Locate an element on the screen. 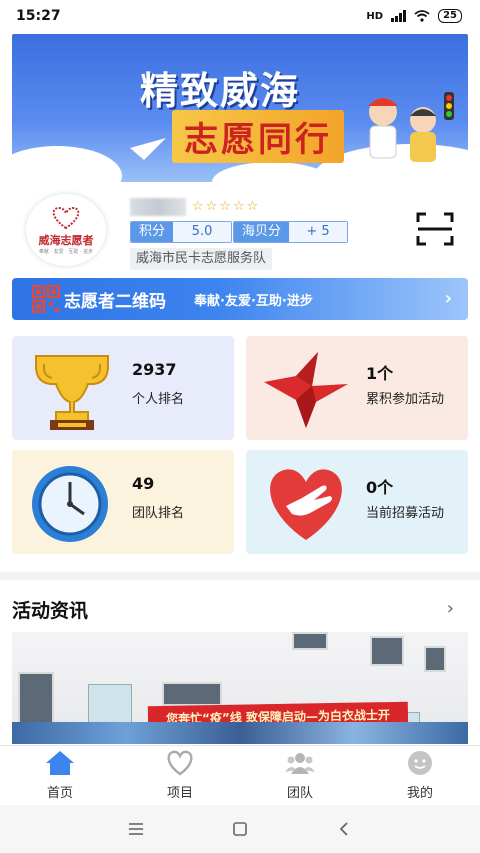  system-nav-bar is located at coordinates (240, 829).